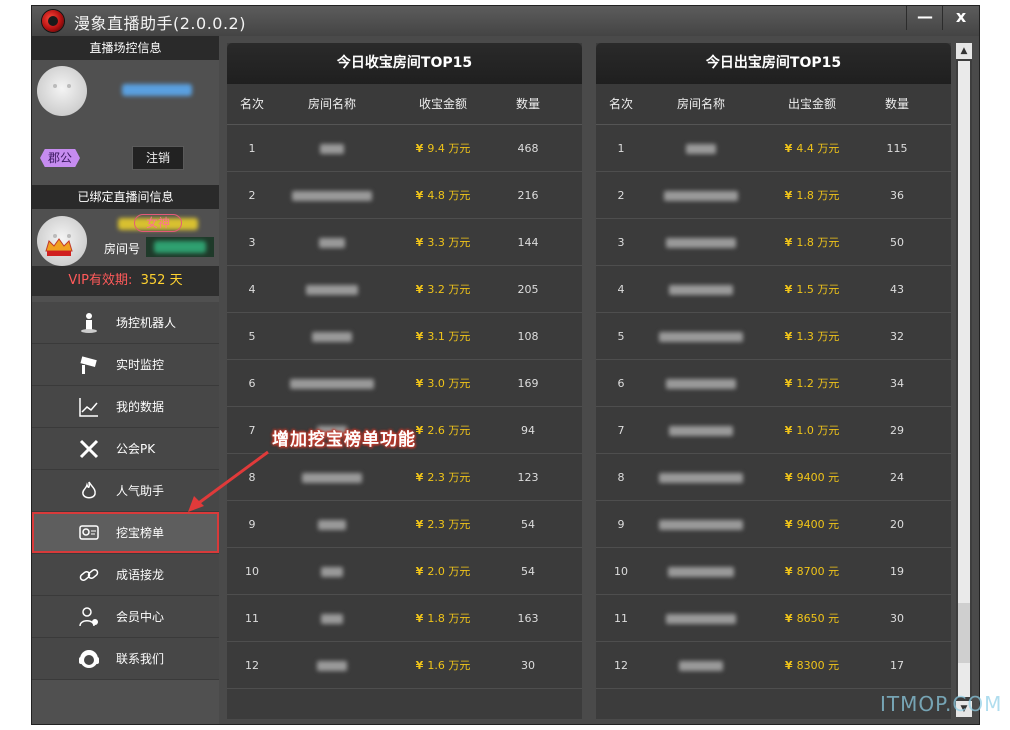 The width and height of the screenshot is (1010, 730). Describe the element at coordinates (528, 289) in the screenshot. I see `count-cell: 205` at that location.